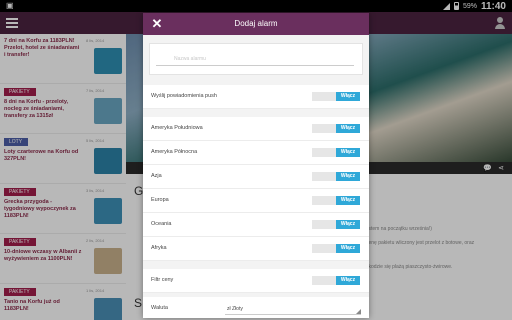 This screenshot has height=320, width=512. I want to click on currency-row: Waluta zł Złoty, so click(256, 307).